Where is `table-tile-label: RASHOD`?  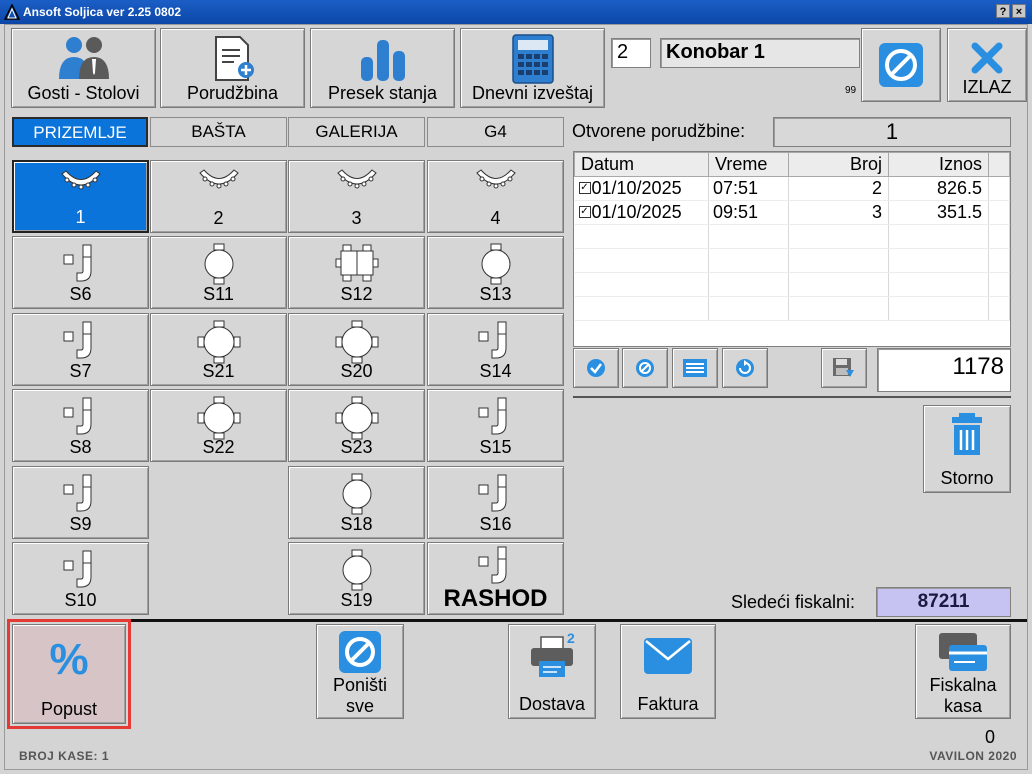
table-tile-label: RASHOD is located at coordinates (495, 598).